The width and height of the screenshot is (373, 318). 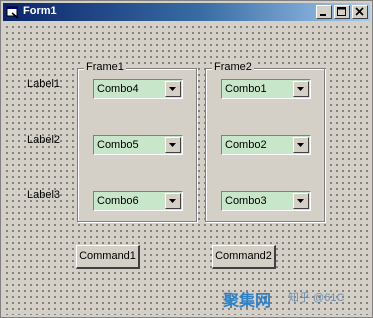 I want to click on combo-5-dropdown-button, so click(x=173, y=145).